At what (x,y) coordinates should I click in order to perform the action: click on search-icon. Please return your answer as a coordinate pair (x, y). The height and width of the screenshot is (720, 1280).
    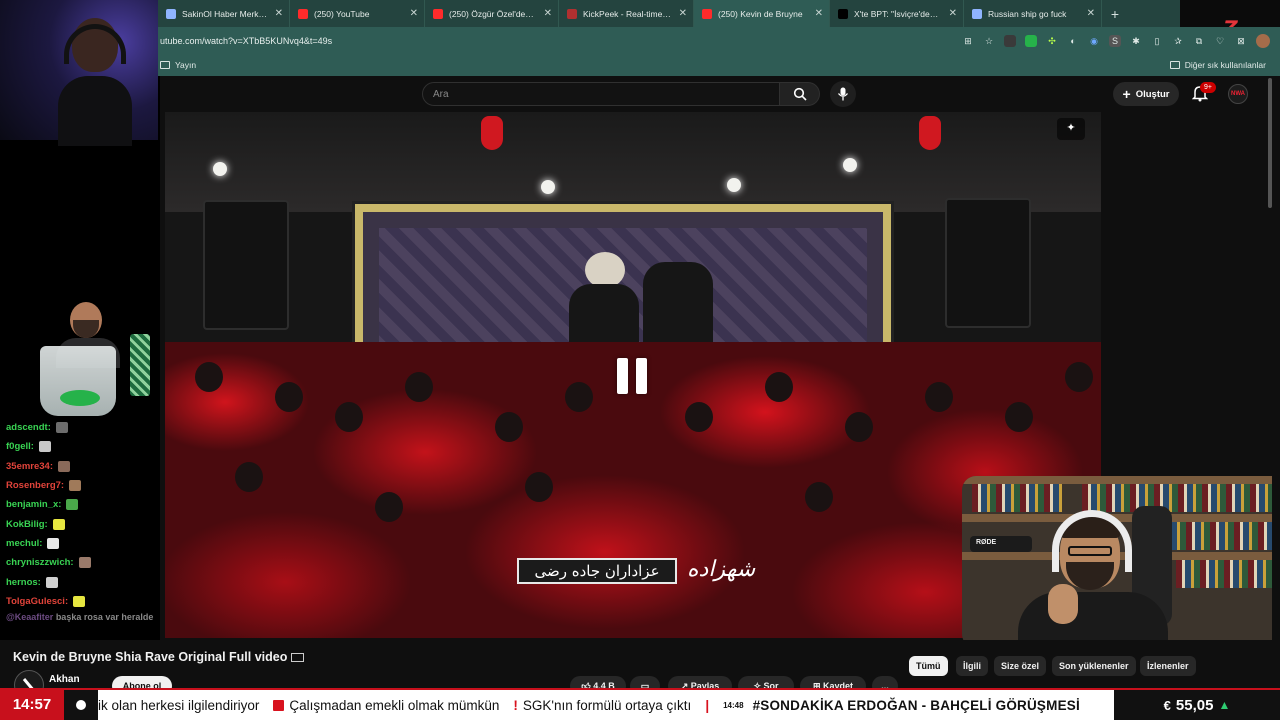
    Looking at the image, I should click on (800, 94).